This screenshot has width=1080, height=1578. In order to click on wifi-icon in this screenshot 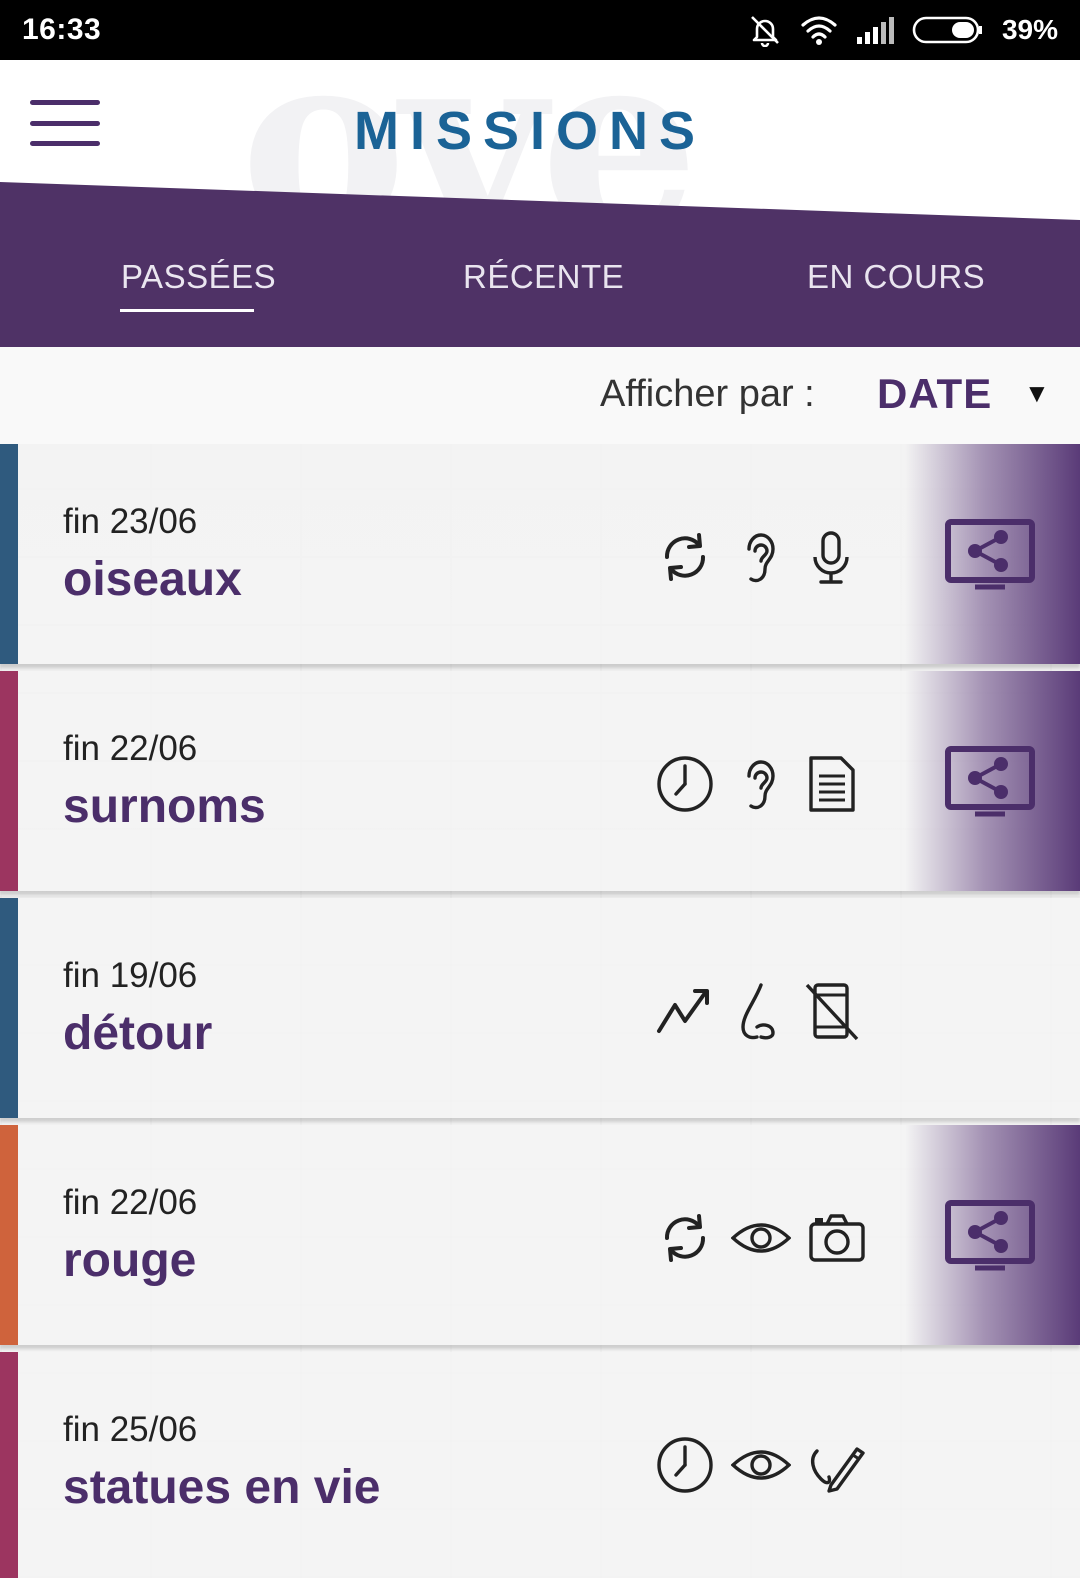, I will do `click(819, 30)`.